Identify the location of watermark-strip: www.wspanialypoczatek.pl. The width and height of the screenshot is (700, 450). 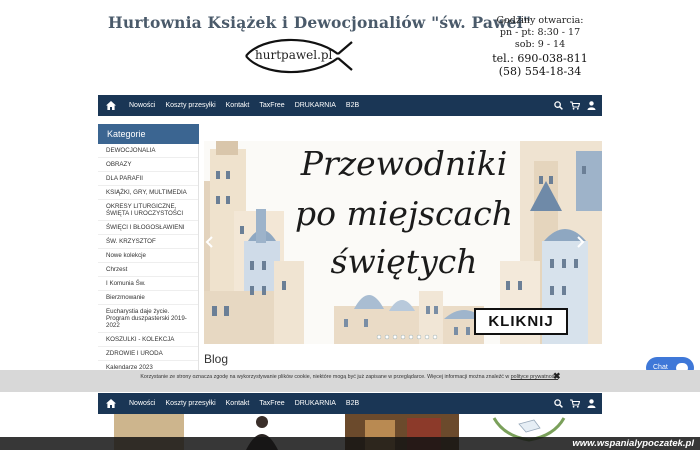
(350, 443).